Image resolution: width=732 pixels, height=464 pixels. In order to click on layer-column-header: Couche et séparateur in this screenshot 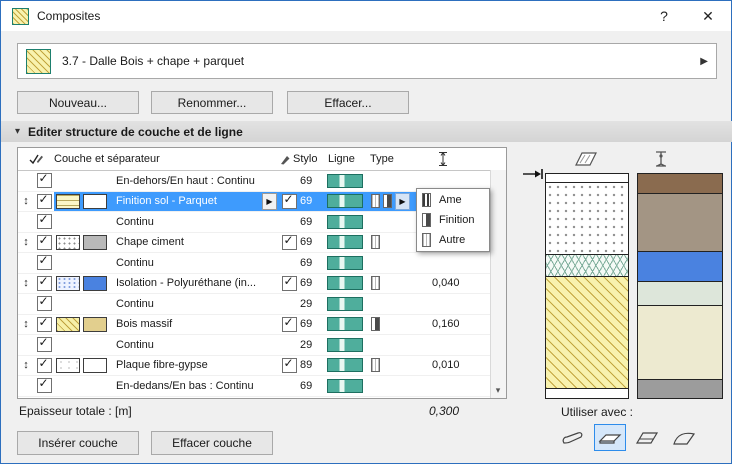, I will do `click(167, 159)`.